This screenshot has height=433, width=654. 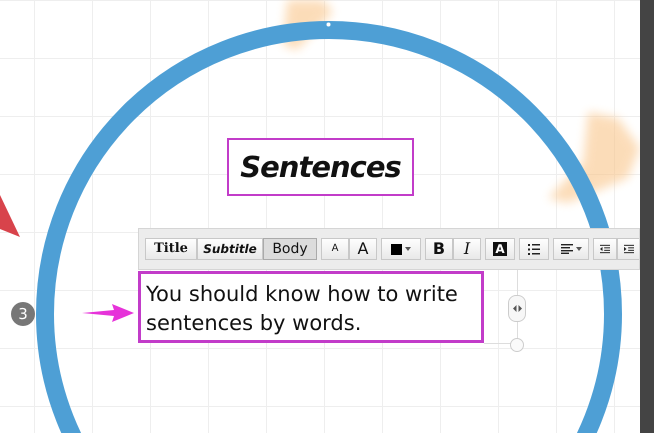 I want to click on rotate-handle, so click(x=517, y=345).